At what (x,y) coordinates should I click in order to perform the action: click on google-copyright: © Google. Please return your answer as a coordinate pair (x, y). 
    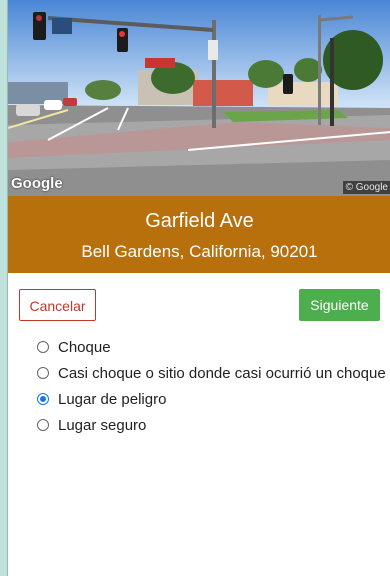
    Looking at the image, I should click on (366, 187).